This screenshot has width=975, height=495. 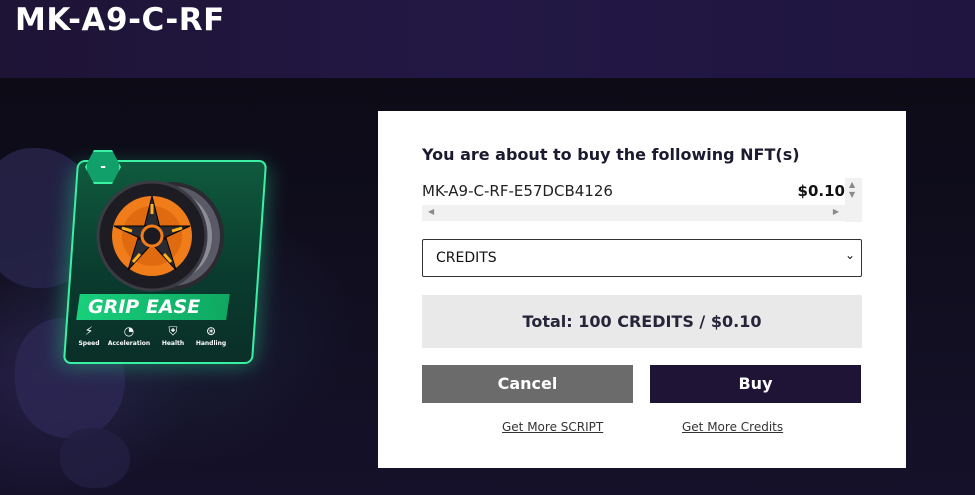 I want to click on page-title: MK-A9-C-RF, so click(x=120, y=20).